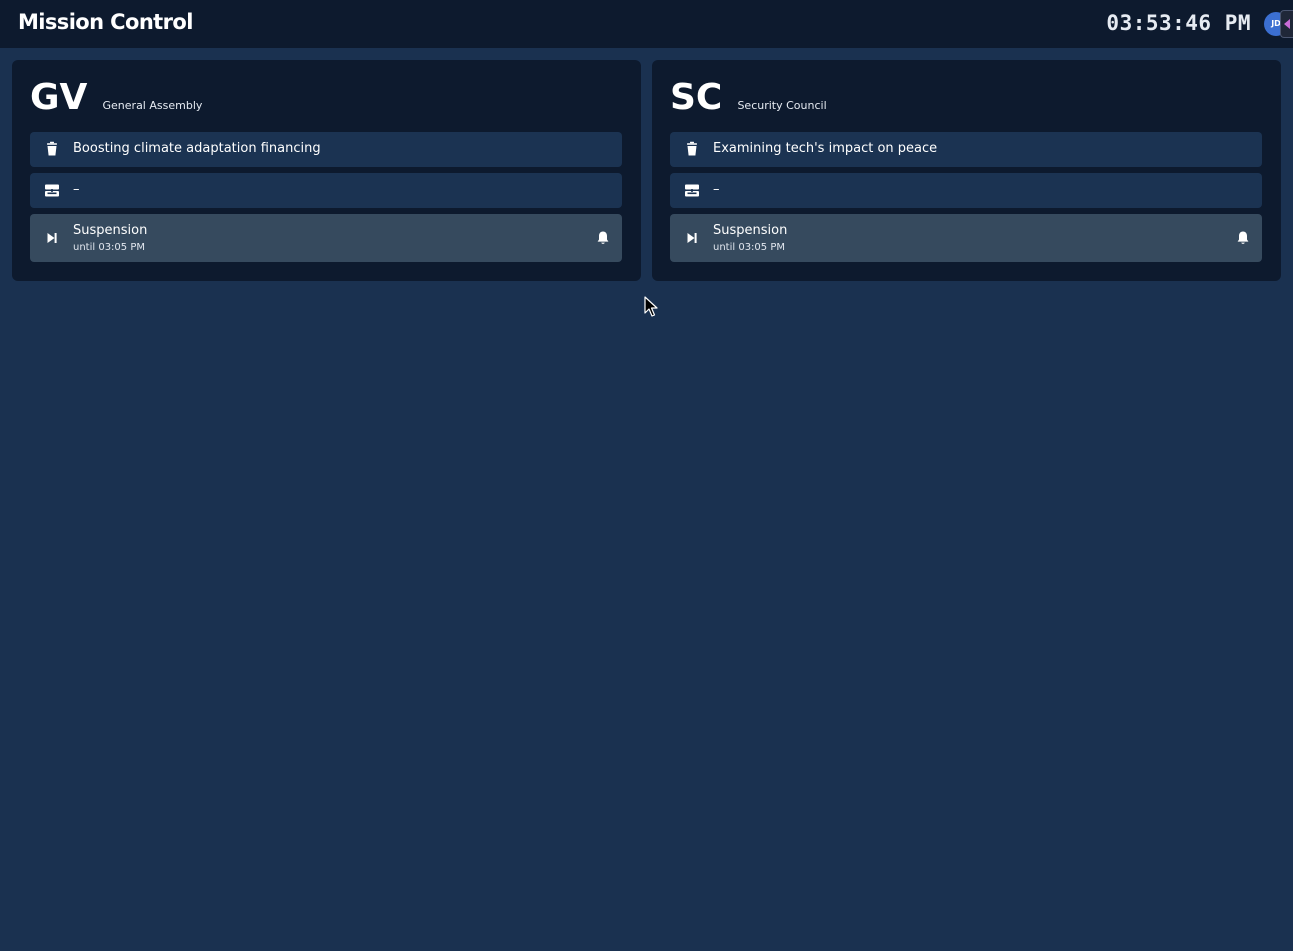 This screenshot has width=1293, height=951. What do you see at coordinates (152, 105) in the screenshot?
I see `body-name: General Assembly` at bounding box center [152, 105].